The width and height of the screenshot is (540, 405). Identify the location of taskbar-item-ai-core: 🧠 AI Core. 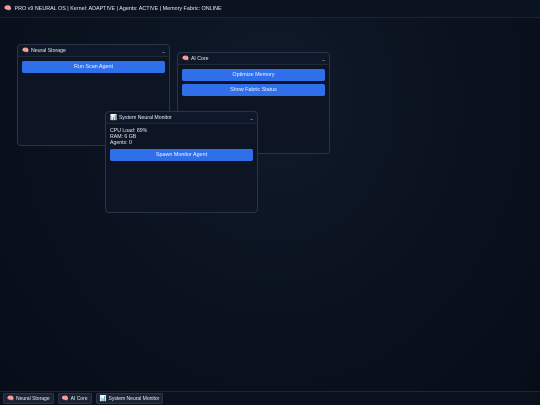
(74, 398).